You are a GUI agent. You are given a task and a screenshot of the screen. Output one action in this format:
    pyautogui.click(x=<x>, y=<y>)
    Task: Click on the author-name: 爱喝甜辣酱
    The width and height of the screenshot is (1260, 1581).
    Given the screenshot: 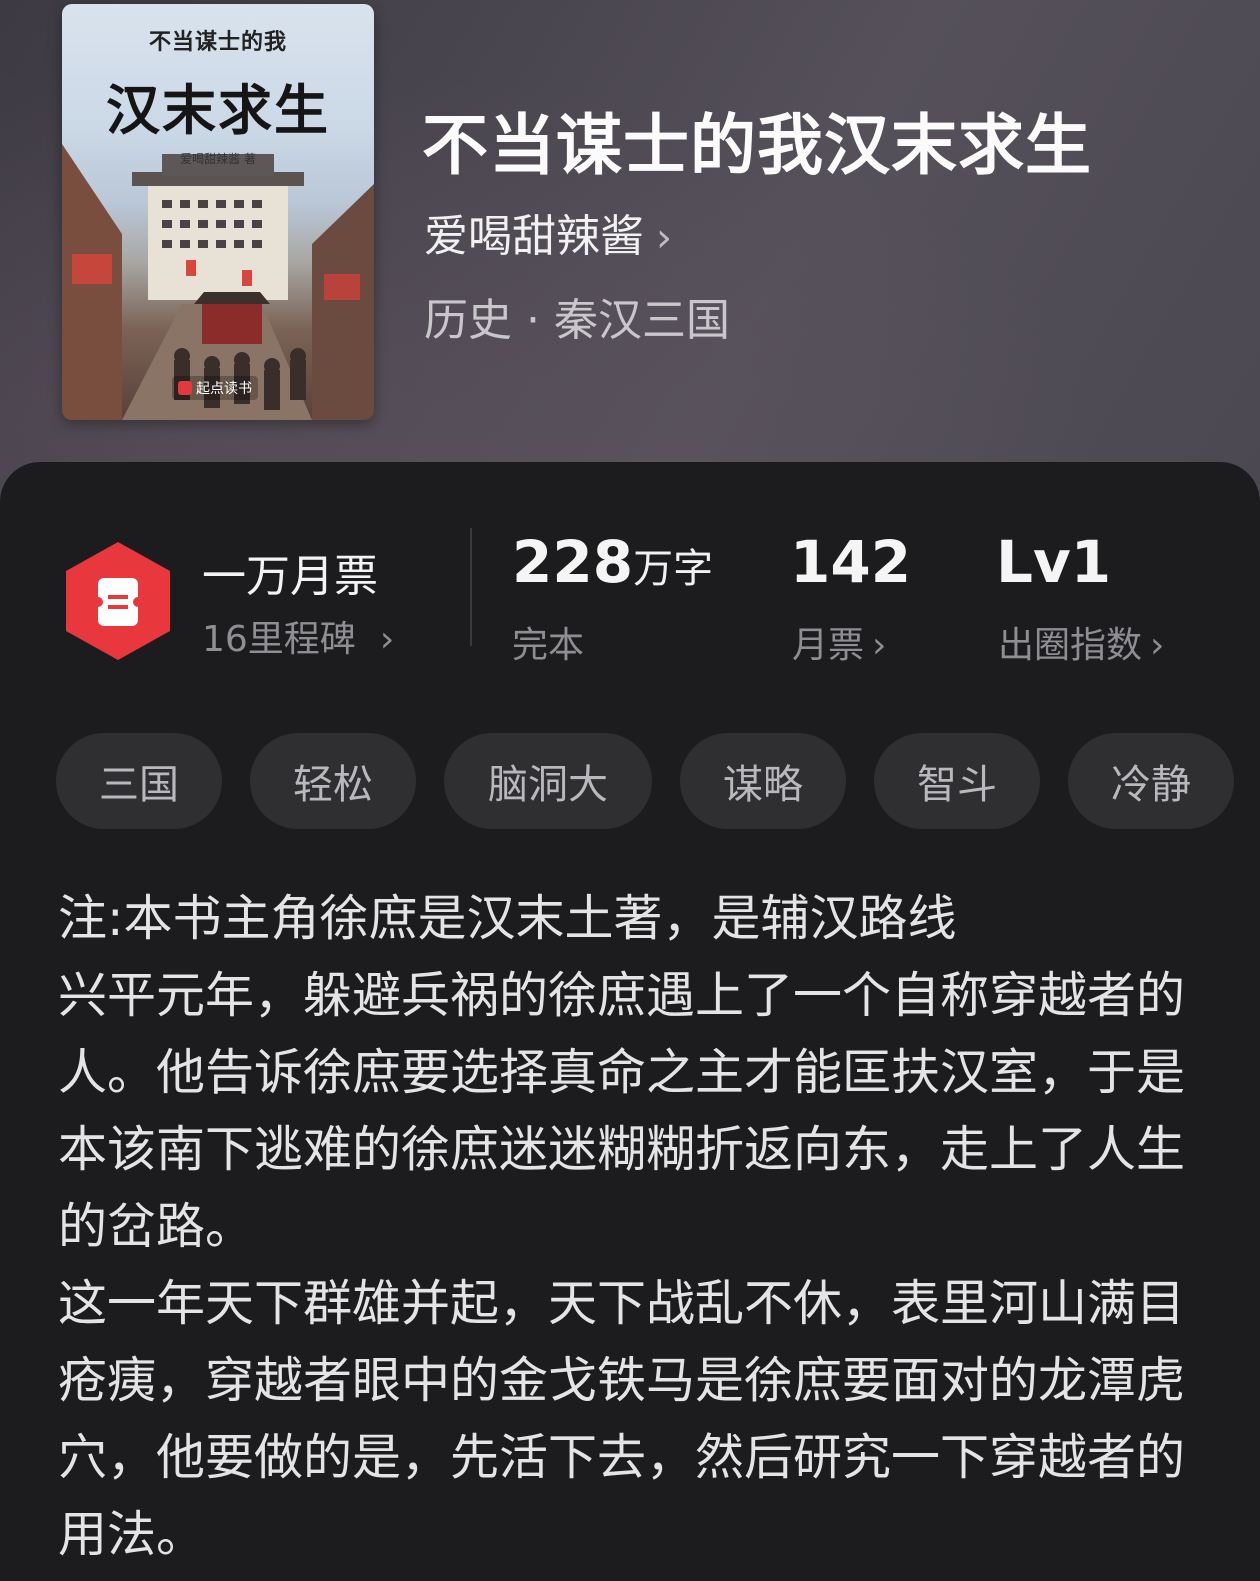 What is the action you would take?
    pyautogui.click(x=534, y=236)
    